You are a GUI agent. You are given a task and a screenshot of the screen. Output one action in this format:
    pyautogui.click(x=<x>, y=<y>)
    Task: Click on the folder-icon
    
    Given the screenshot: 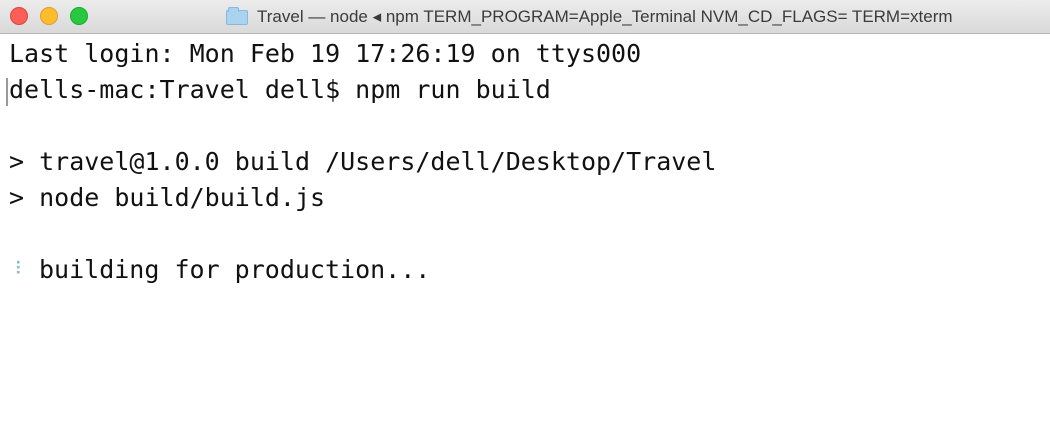 What is the action you would take?
    pyautogui.click(x=237, y=15)
    